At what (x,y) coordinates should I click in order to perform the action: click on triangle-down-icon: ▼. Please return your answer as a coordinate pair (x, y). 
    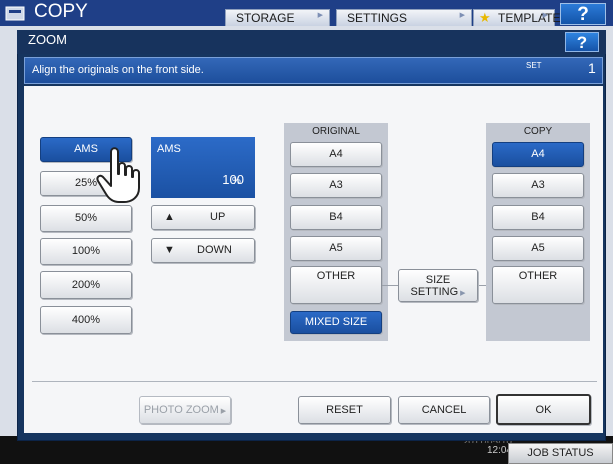
    Looking at the image, I should click on (169, 250).